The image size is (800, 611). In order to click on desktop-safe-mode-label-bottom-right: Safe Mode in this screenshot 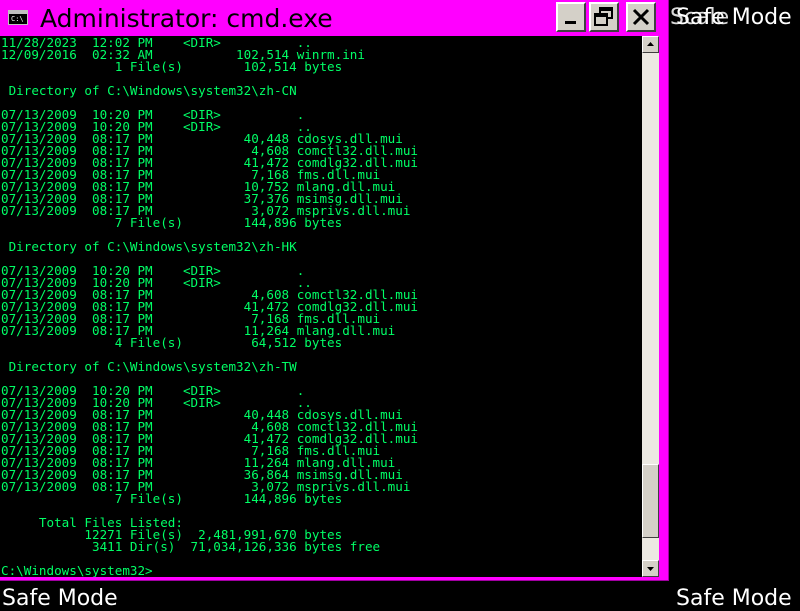, I will do `click(734, 598)`.